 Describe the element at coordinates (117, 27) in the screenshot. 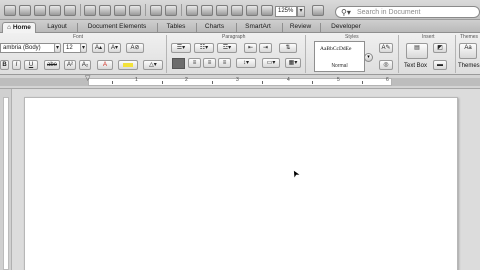

I see `tab-document-elements: Document Elements` at that location.